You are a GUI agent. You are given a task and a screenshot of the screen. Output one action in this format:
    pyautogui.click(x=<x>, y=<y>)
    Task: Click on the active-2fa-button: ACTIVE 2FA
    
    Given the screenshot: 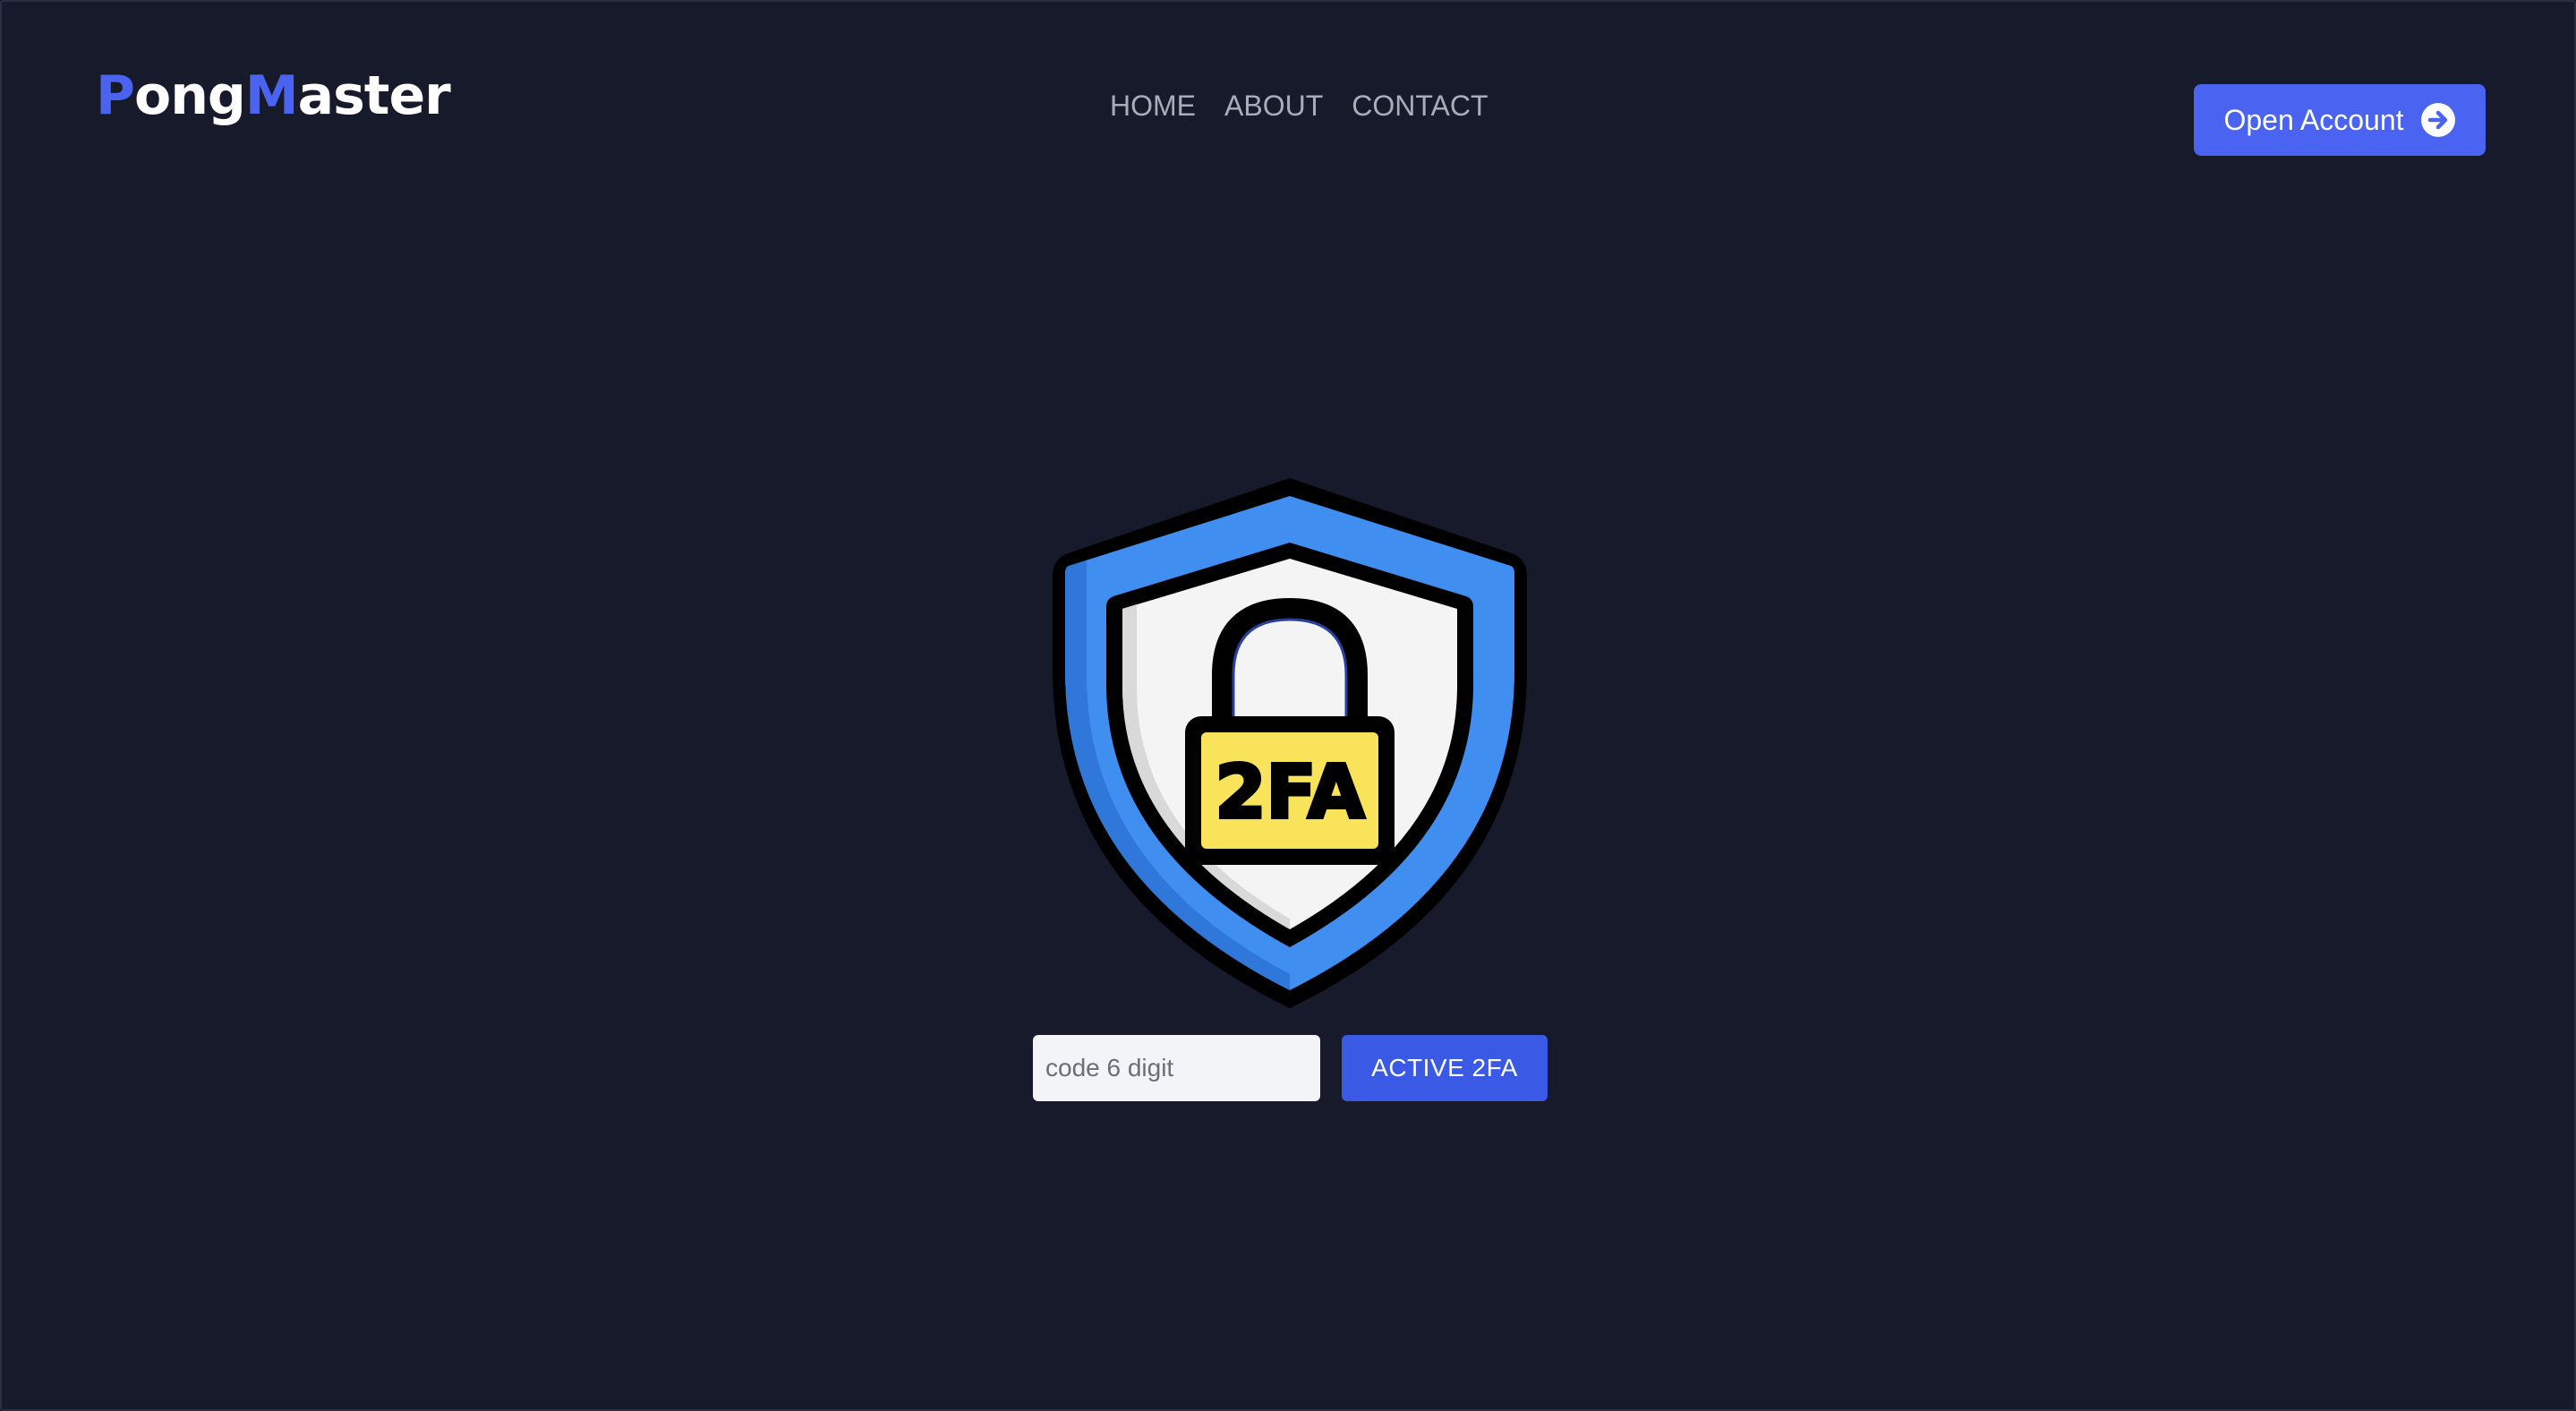 What is the action you would take?
    pyautogui.click(x=1445, y=1068)
    